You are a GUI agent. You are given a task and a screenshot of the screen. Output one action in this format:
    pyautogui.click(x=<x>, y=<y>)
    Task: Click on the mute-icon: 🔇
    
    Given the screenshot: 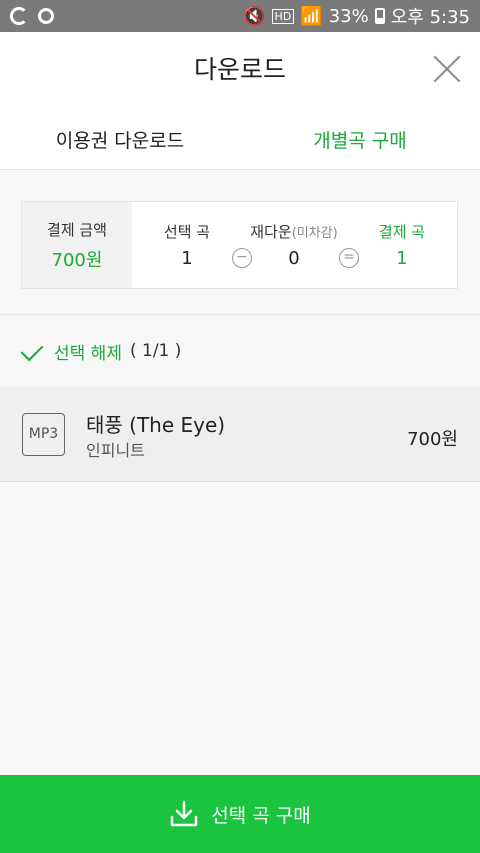 What is the action you would take?
    pyautogui.click(x=254, y=16)
    